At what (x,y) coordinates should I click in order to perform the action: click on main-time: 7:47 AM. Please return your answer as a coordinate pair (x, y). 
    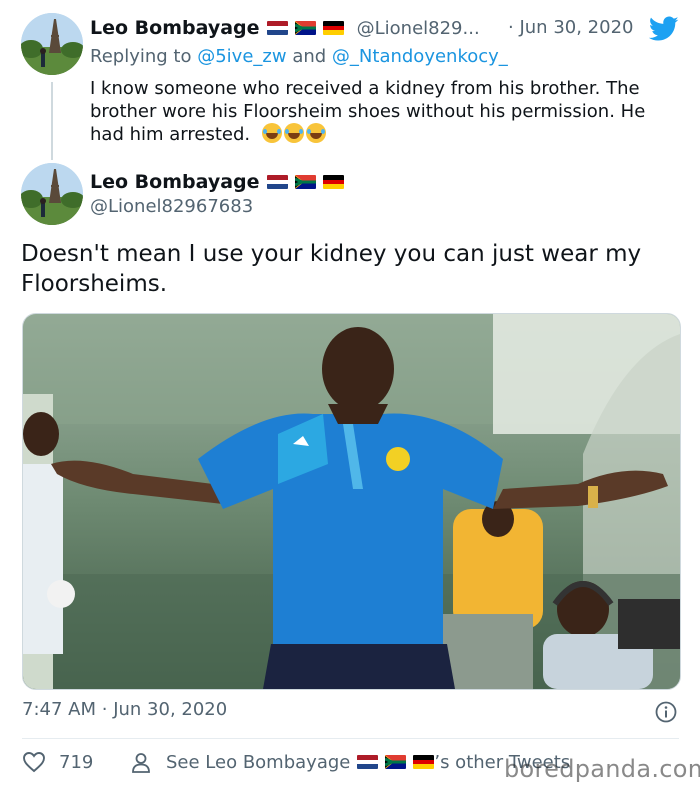
    Looking at the image, I should click on (59, 709).